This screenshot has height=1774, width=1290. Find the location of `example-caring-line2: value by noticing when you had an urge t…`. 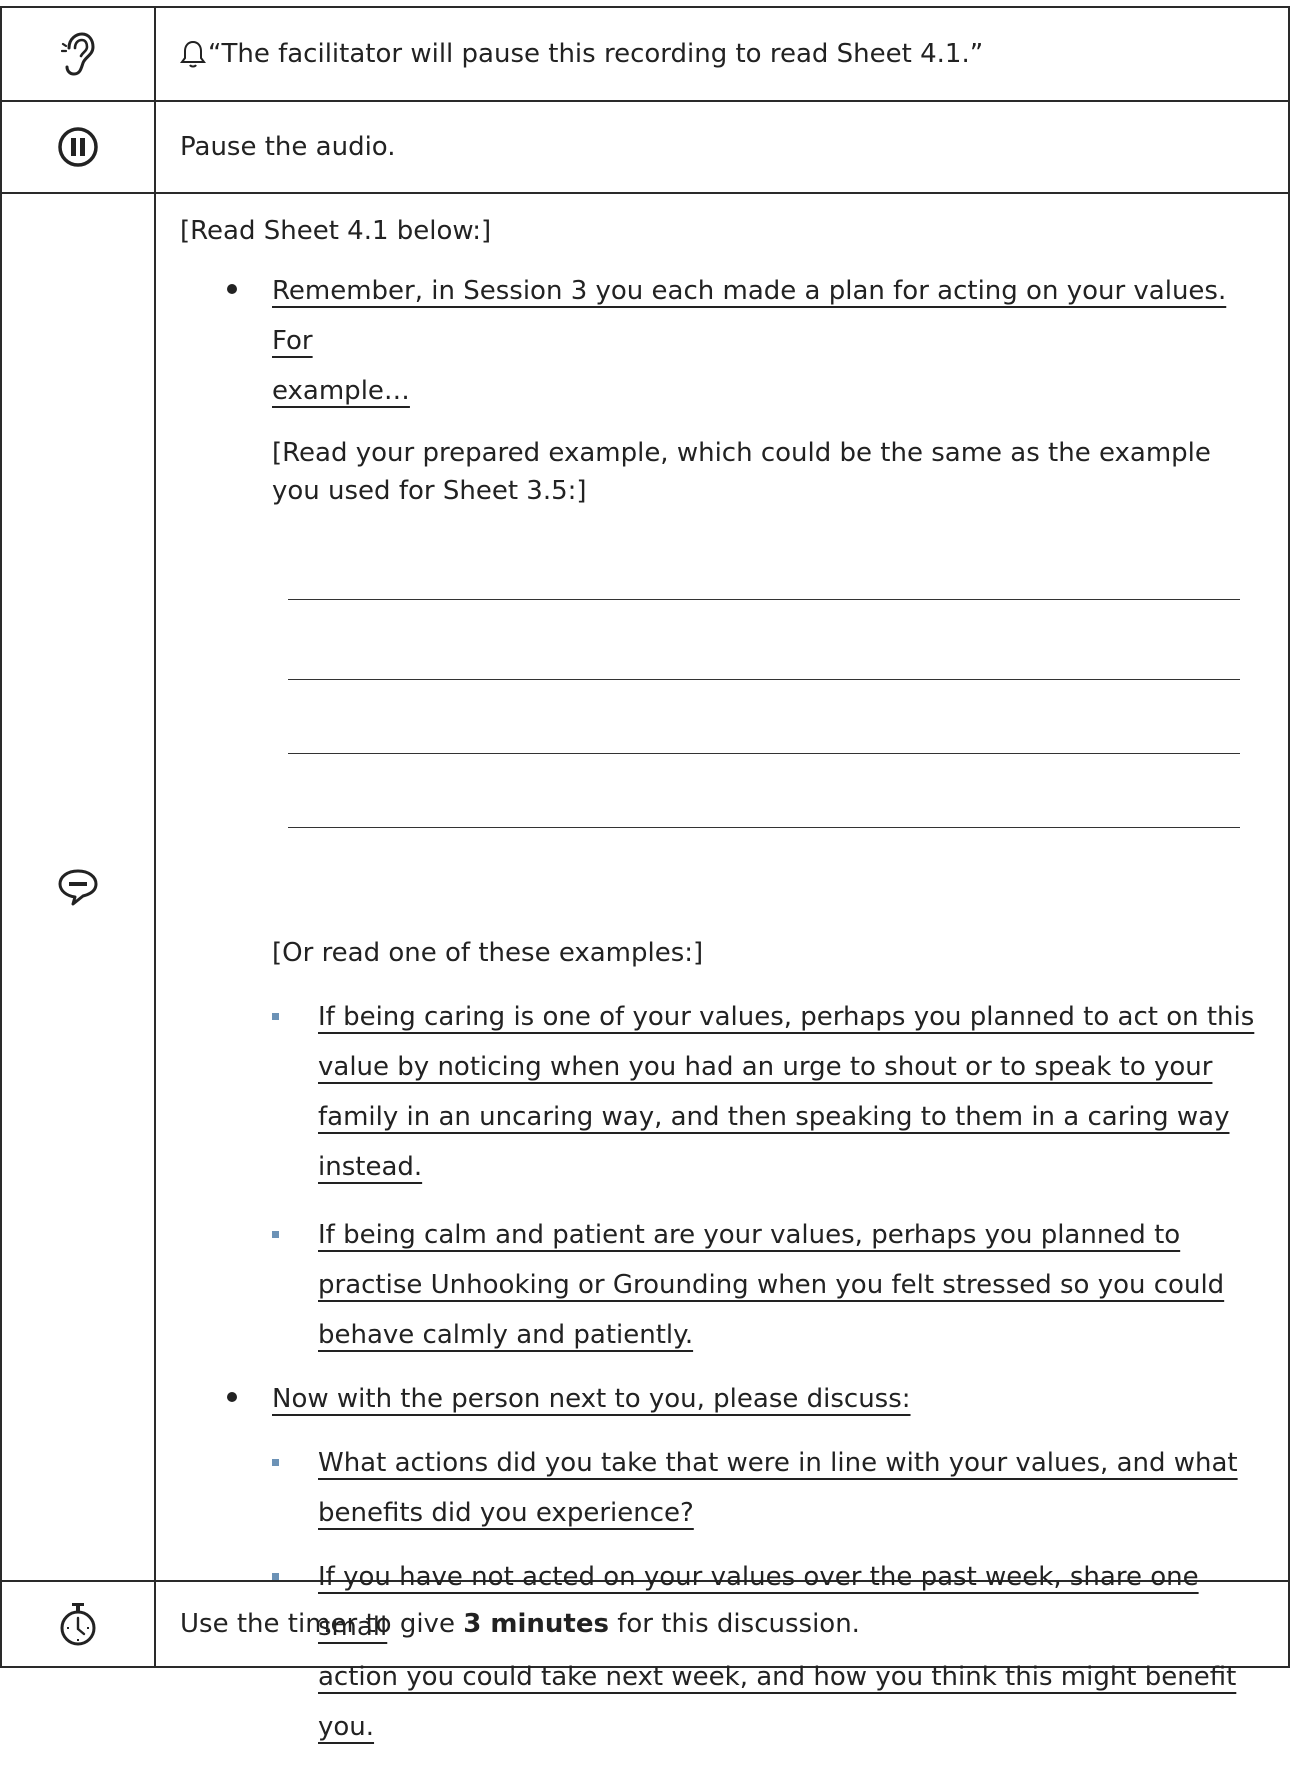

example-caring-line2: value by noticing when you had an urge t… is located at coordinates (765, 1067).